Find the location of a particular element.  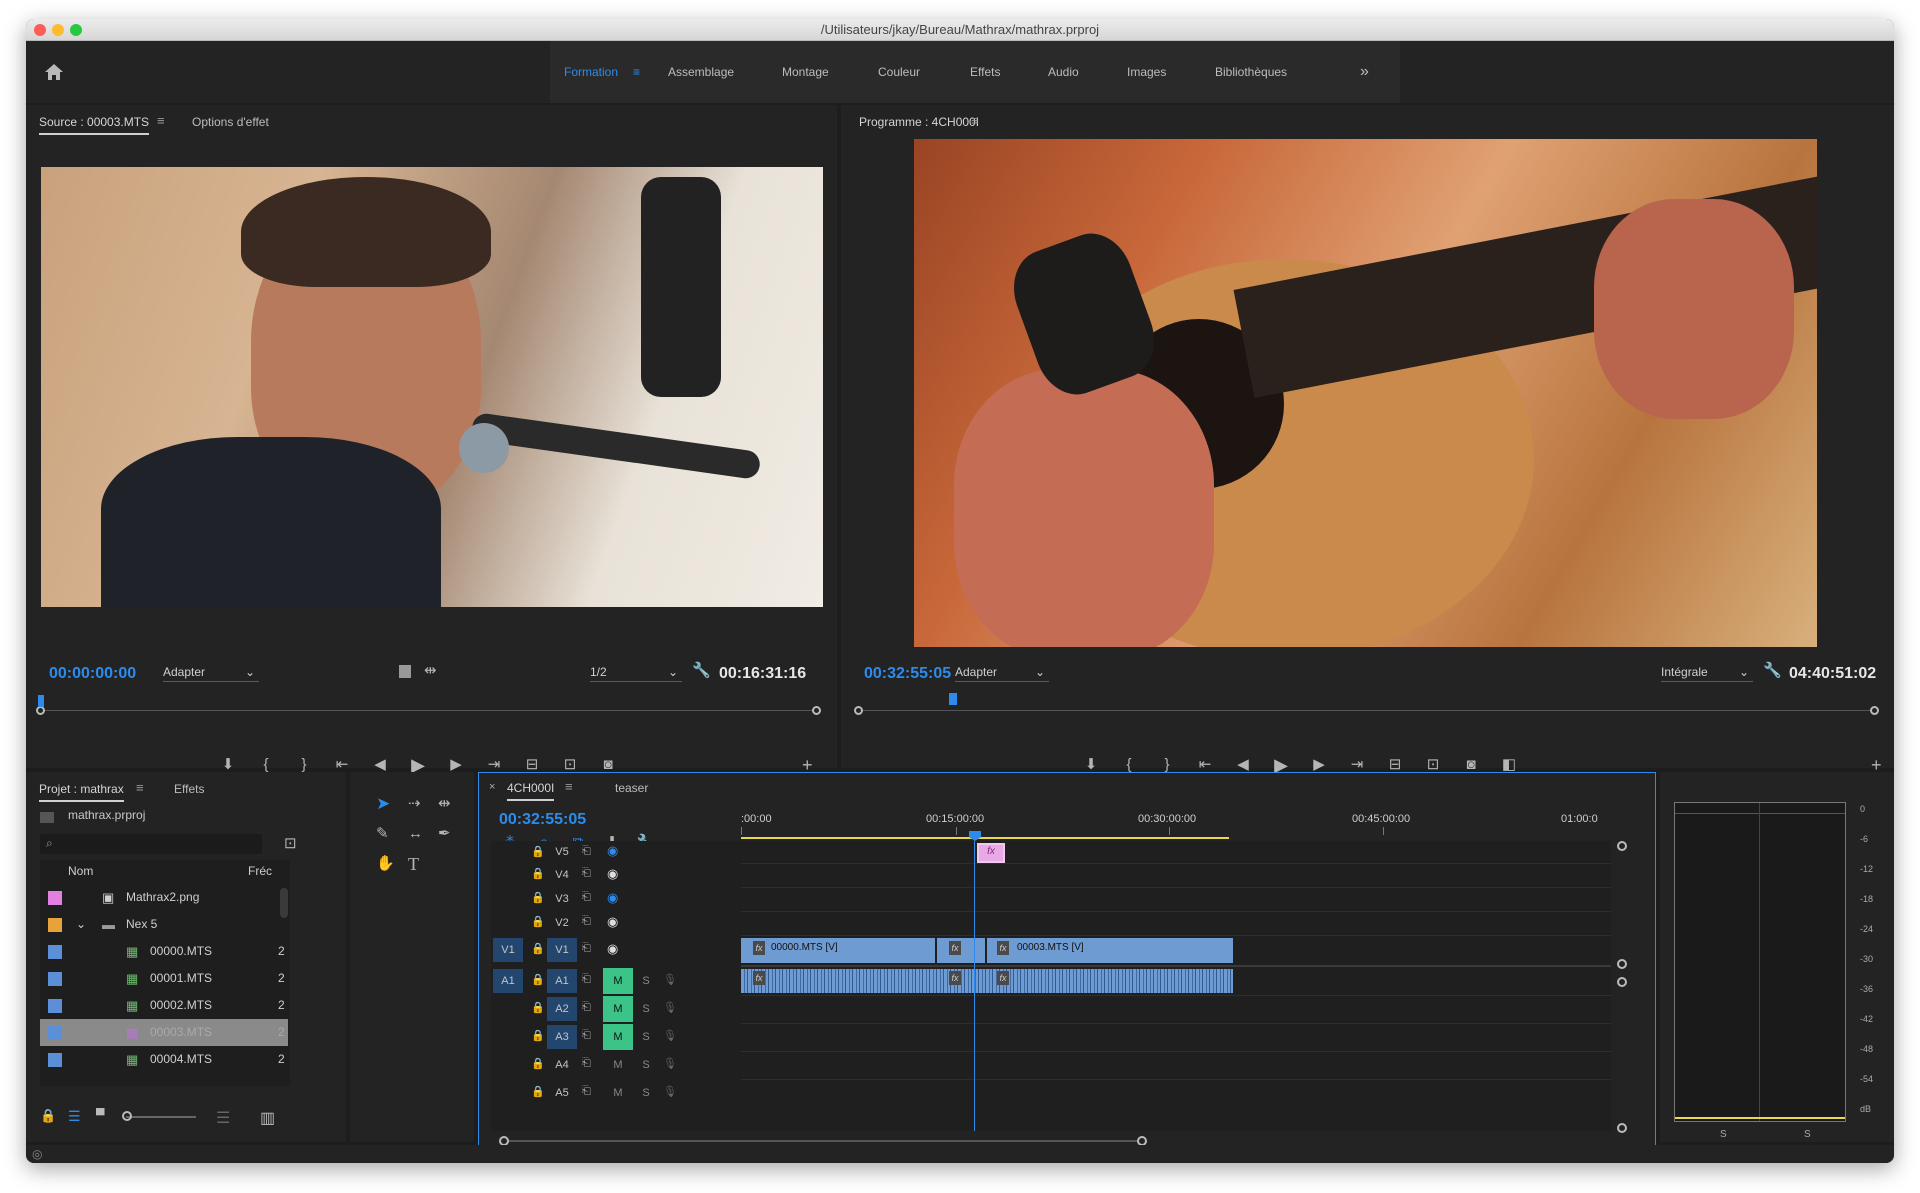

track-label: V1 is located at coordinates (562, 950).